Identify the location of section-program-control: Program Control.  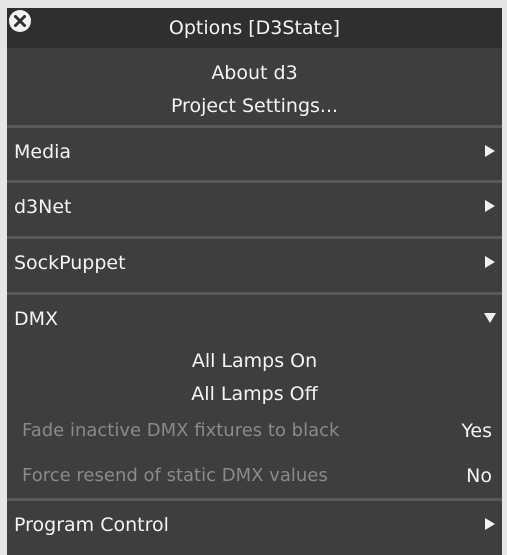
(254, 525).